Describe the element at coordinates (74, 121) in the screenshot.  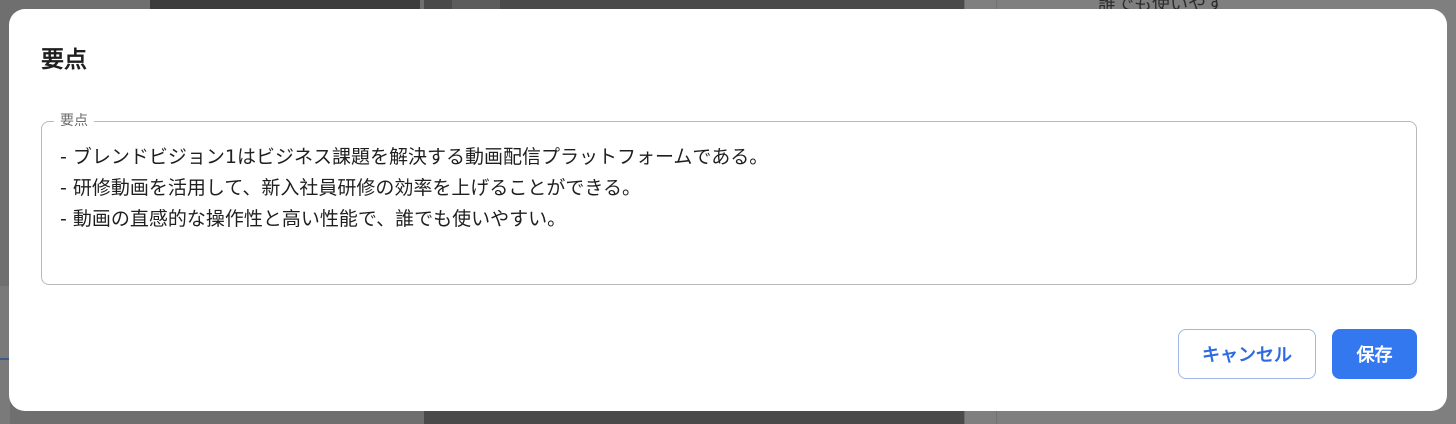
I see `summary-field-label: 要点` at that location.